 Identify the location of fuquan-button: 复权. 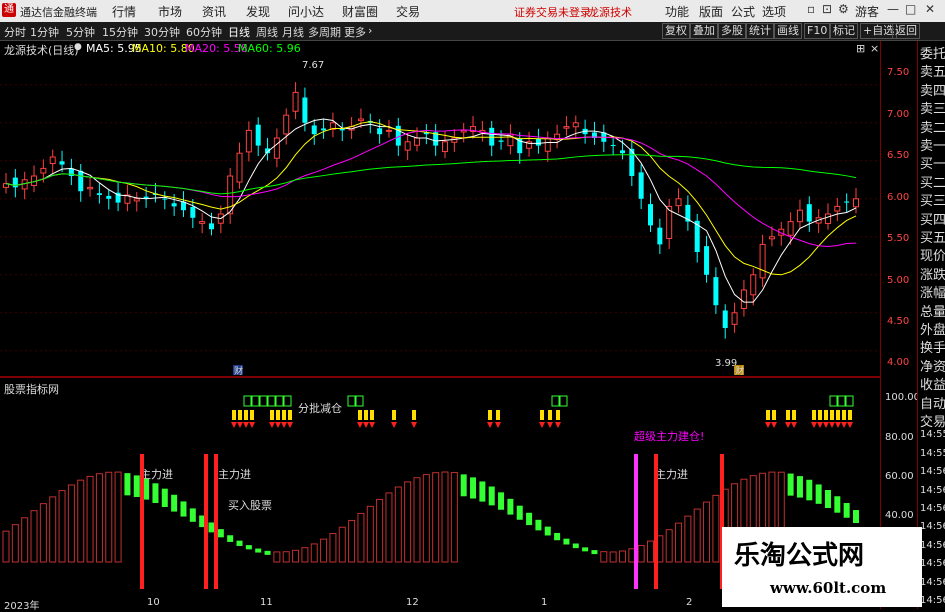
(676, 31).